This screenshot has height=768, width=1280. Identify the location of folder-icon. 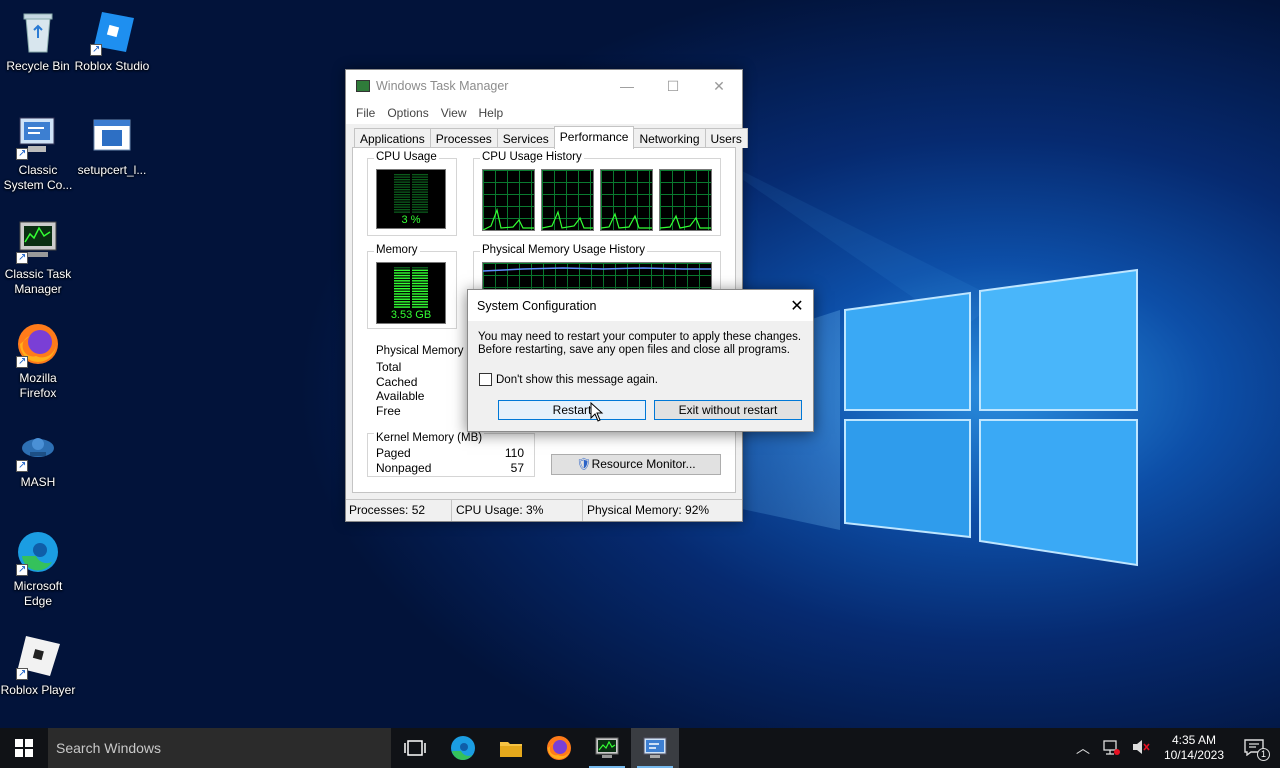
(511, 749).